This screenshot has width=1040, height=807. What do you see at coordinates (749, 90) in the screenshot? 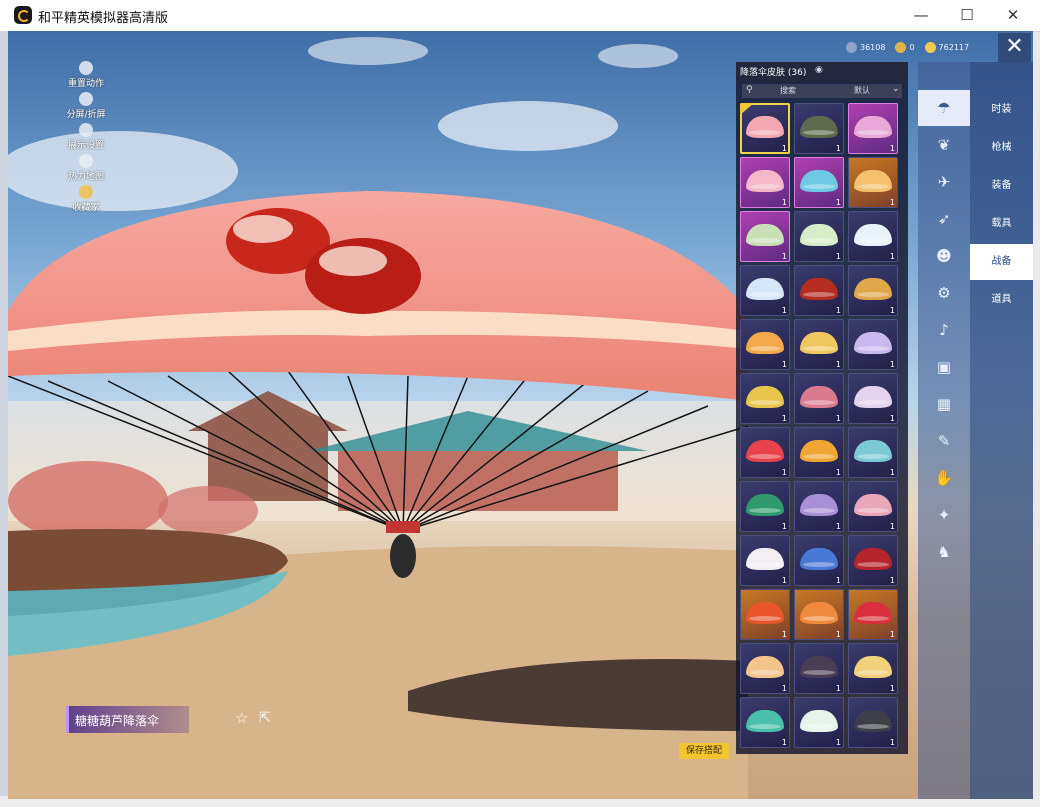
I see `search-icon: ⚲` at bounding box center [749, 90].